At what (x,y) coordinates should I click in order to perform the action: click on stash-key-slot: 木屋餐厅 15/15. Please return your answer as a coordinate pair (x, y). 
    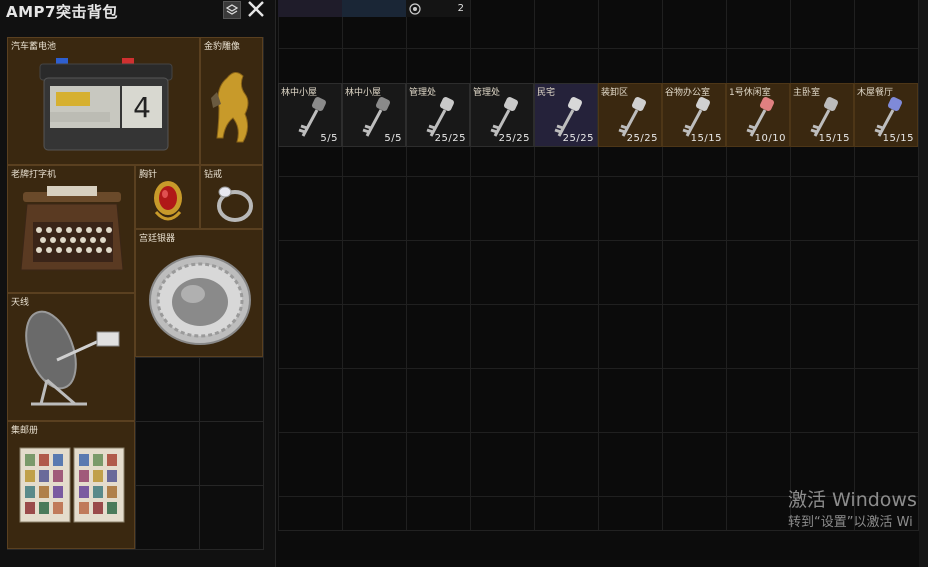
    Looking at the image, I should click on (886, 115).